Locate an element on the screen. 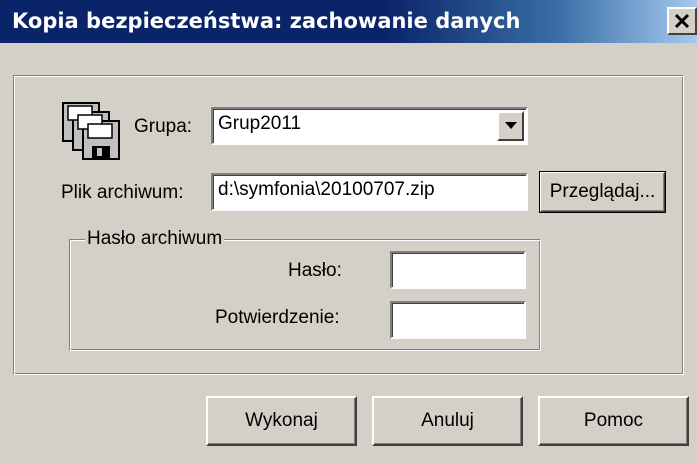 The height and width of the screenshot is (464, 697). chevron-down-icon is located at coordinates (510, 125).